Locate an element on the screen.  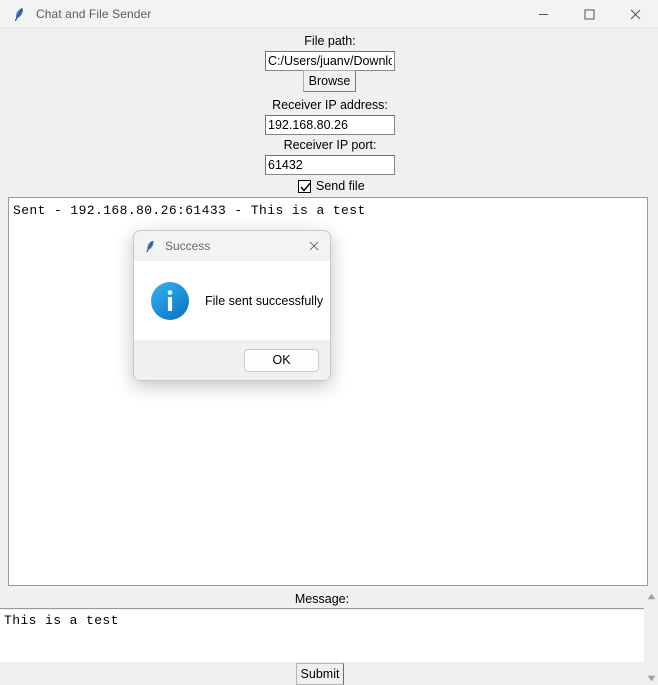
dialog-footer: OK is located at coordinates (232, 360).